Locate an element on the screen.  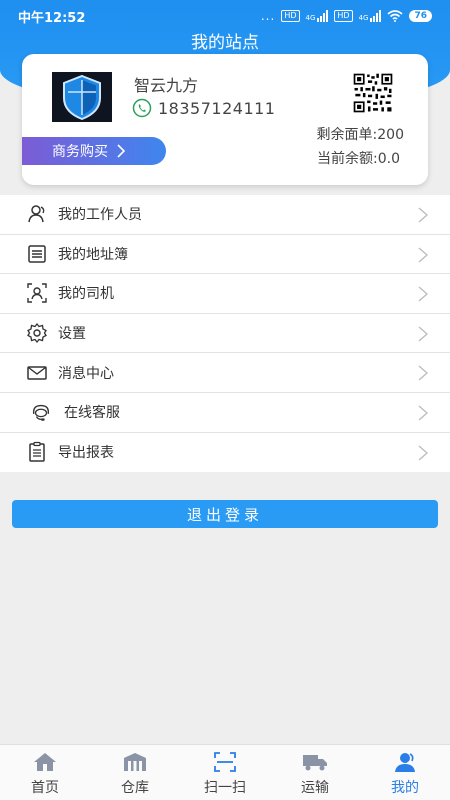
battery-indicator: 76 is located at coordinates (420, 16).